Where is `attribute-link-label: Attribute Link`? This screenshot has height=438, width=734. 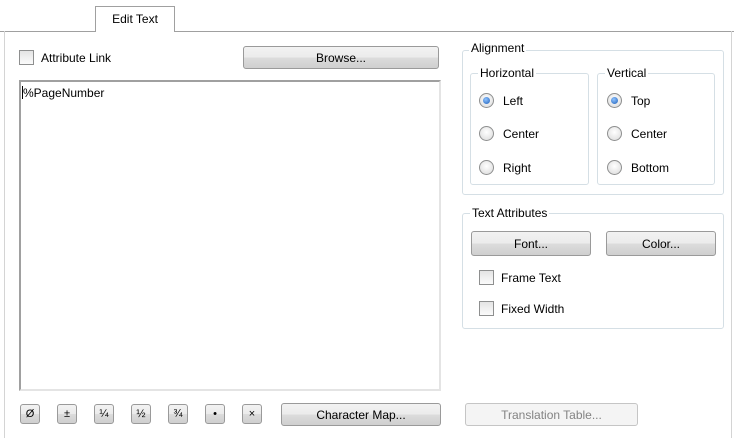
attribute-link-label: Attribute Link is located at coordinates (76, 57).